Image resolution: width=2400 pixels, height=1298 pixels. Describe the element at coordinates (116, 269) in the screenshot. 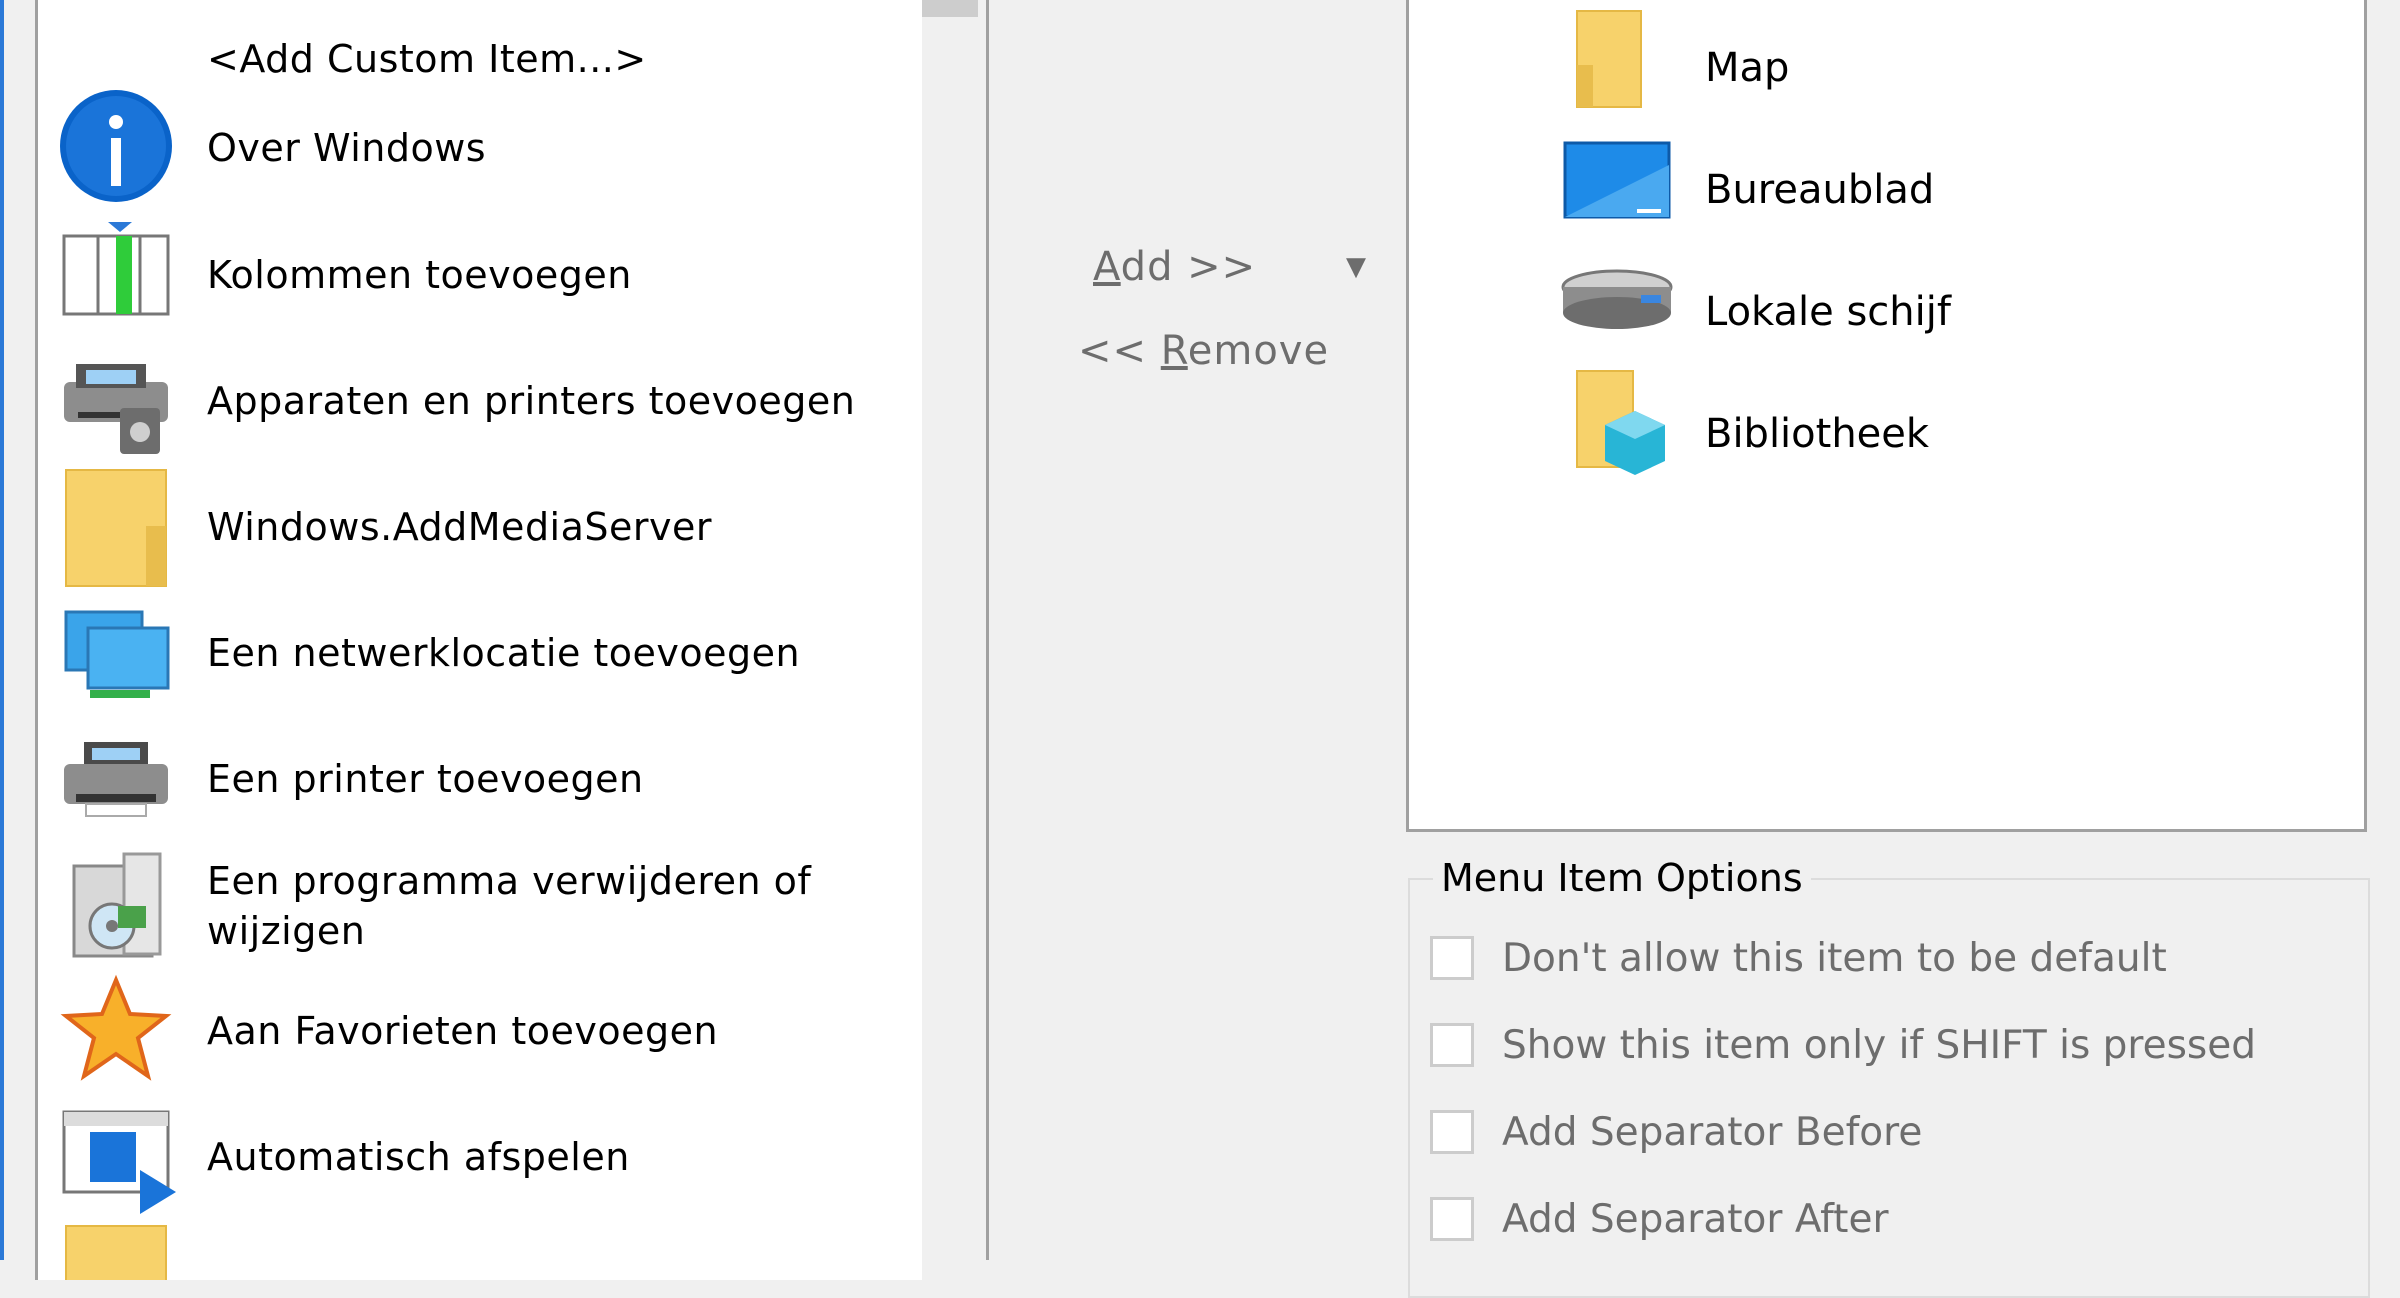

I see `columns-icon` at that location.